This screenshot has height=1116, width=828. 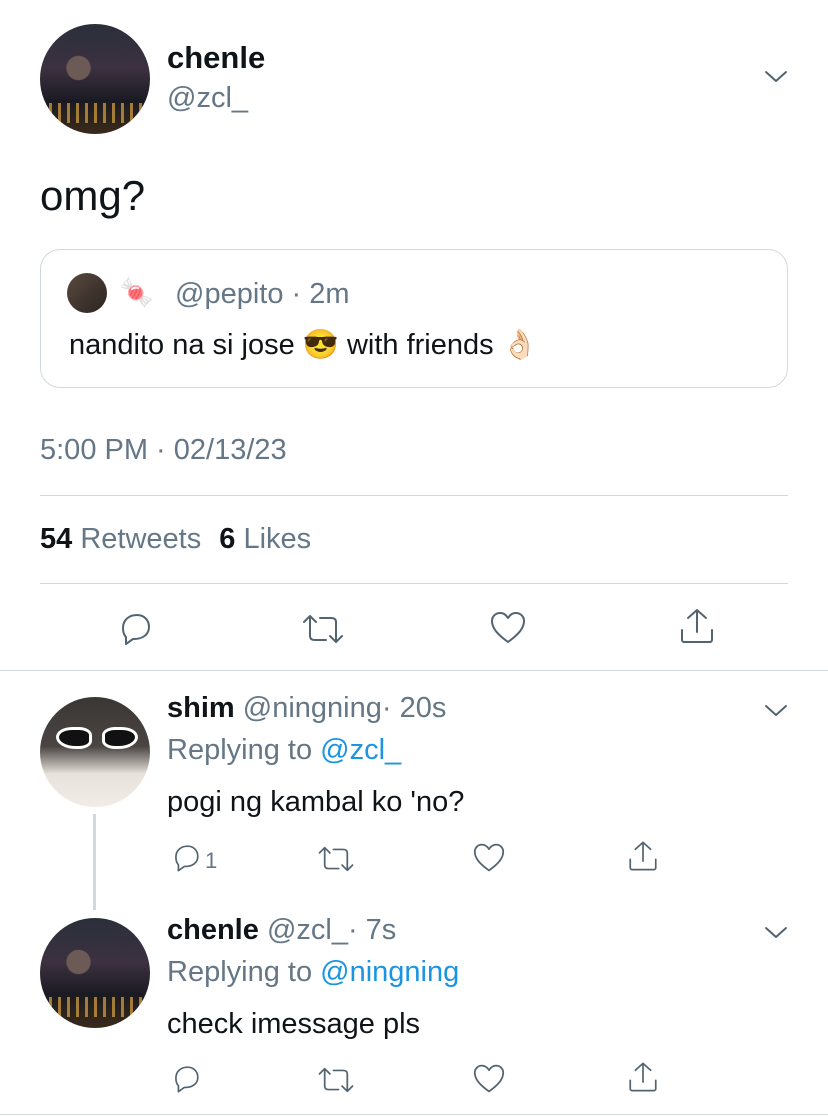 What do you see at coordinates (201, 708) in the screenshot?
I see `reply-display-name: shim` at bounding box center [201, 708].